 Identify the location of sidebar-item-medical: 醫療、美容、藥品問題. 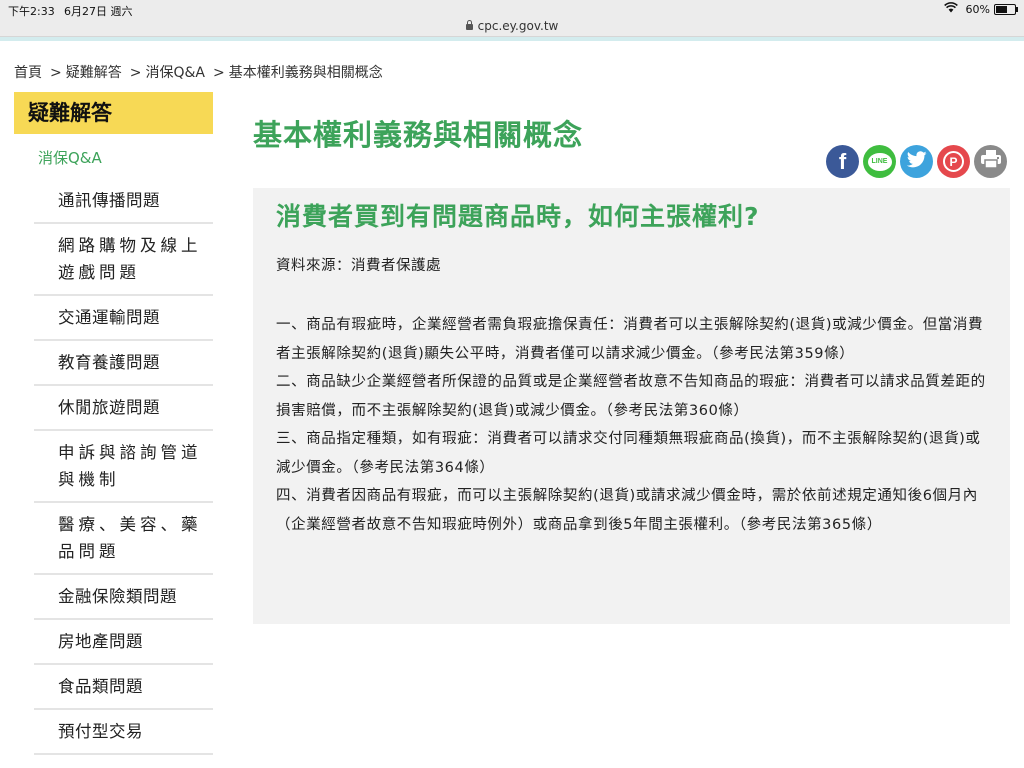
(123, 539).